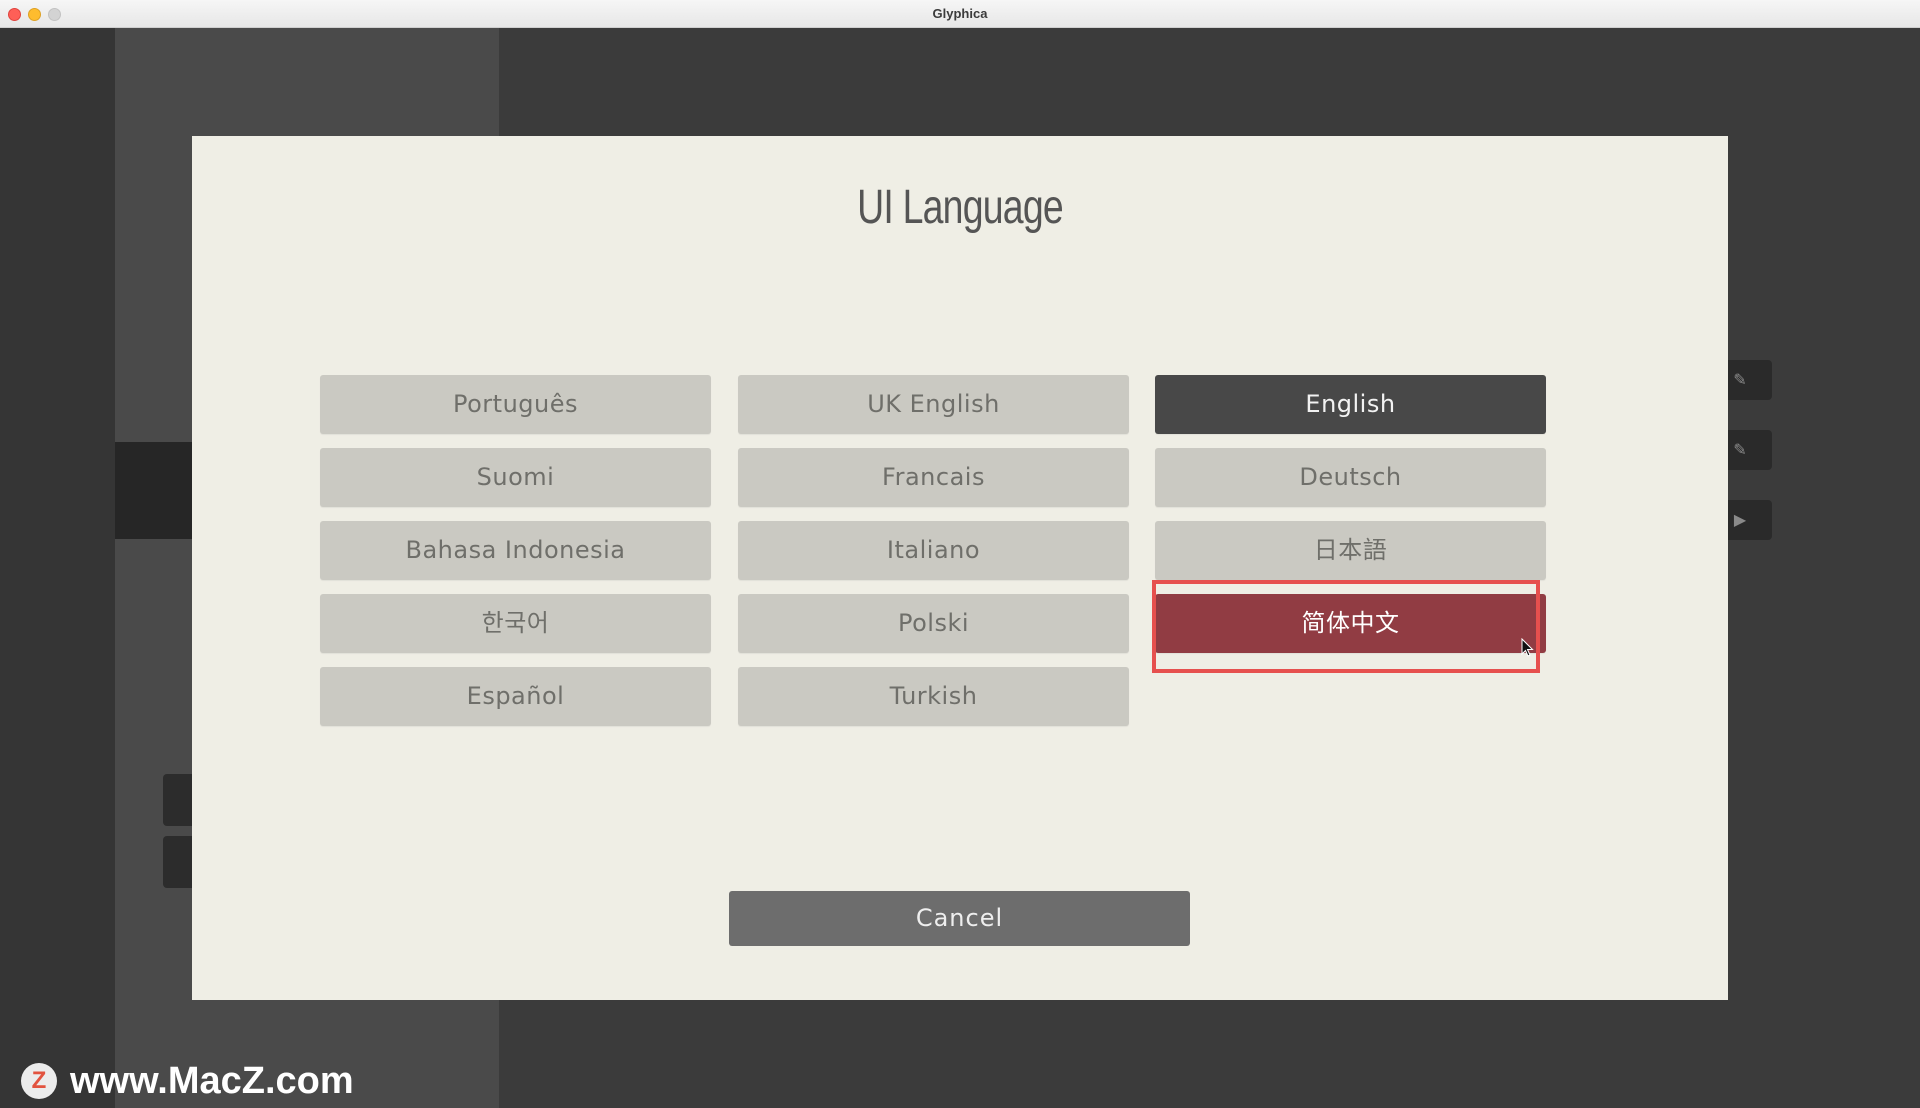 This screenshot has width=1920, height=1108. Describe the element at coordinates (1350, 404) in the screenshot. I see `language-option-english: English` at that location.